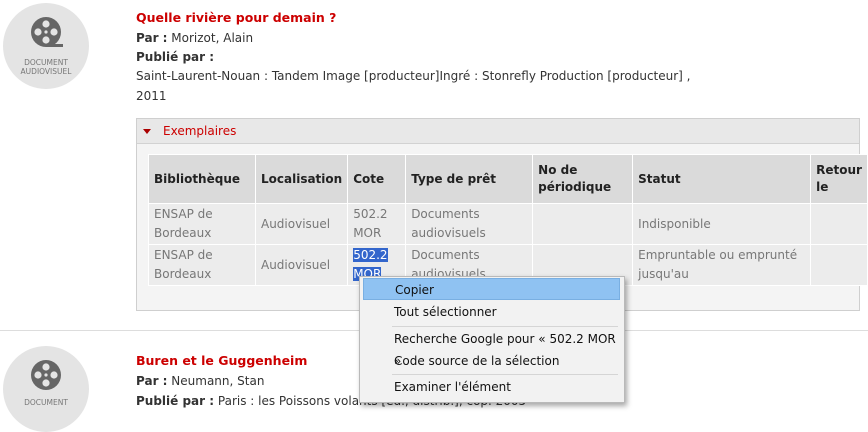  I want to click on author-line: Par : Morizot, Alain, so click(194, 38).